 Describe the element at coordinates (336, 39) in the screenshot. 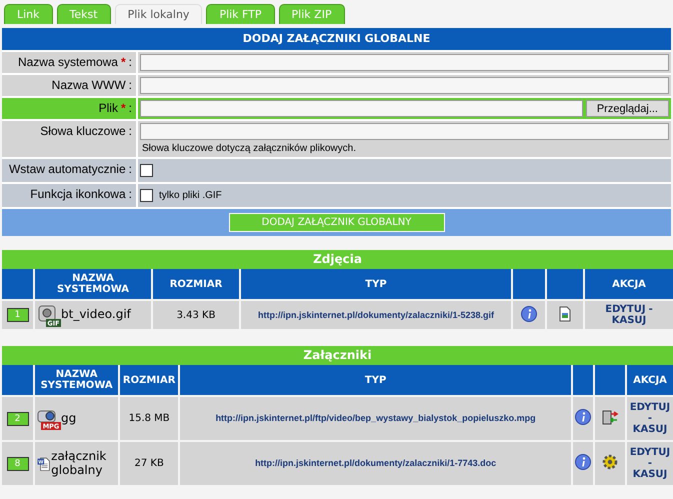

I see `form-title-bar: DODAJ ZAŁĄCZNIKI GLOBALNE` at that location.